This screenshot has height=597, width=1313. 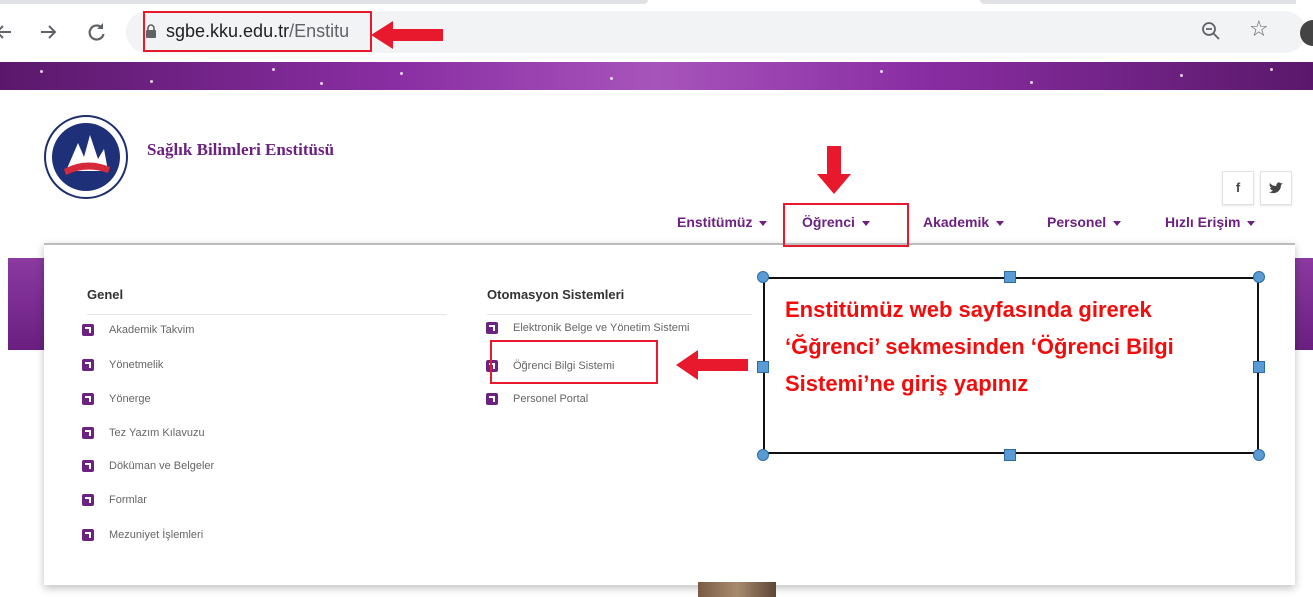 I want to click on menu-link-dokuman-ve-belgeler: Döküman ve Belgeler, so click(x=148, y=466).